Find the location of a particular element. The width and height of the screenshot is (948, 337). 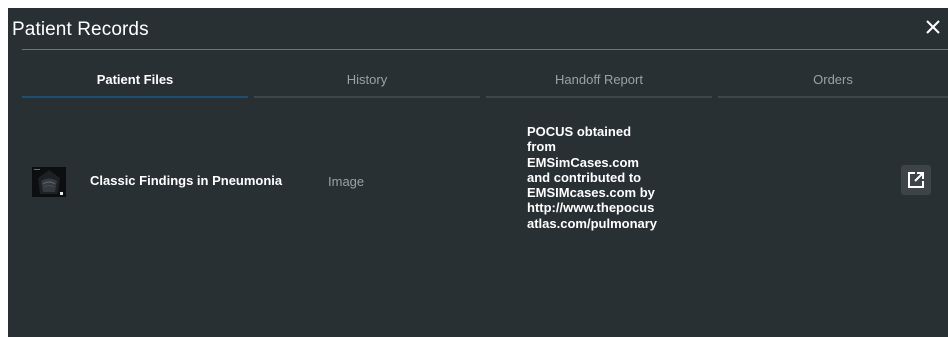

header-divider is located at coordinates (485, 49).